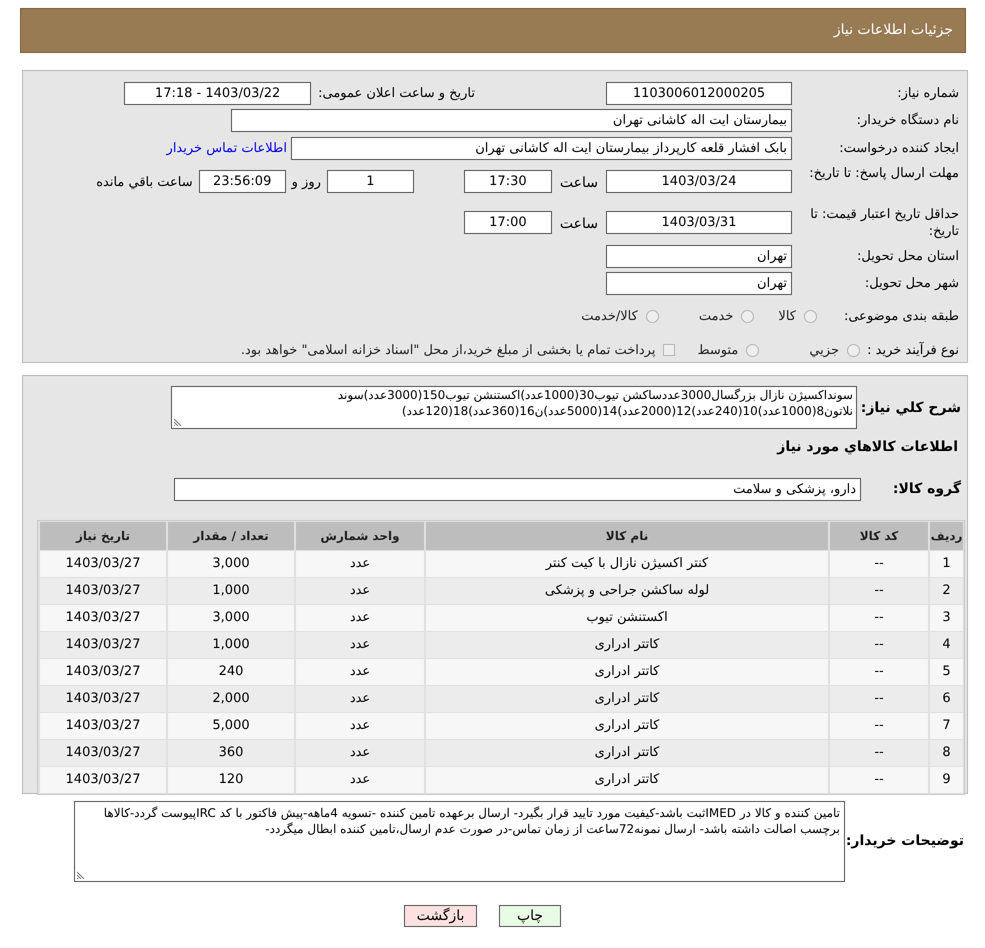 This screenshot has width=985, height=948. What do you see at coordinates (579, 224) in the screenshot?
I see `field-label: ساعت` at bounding box center [579, 224].